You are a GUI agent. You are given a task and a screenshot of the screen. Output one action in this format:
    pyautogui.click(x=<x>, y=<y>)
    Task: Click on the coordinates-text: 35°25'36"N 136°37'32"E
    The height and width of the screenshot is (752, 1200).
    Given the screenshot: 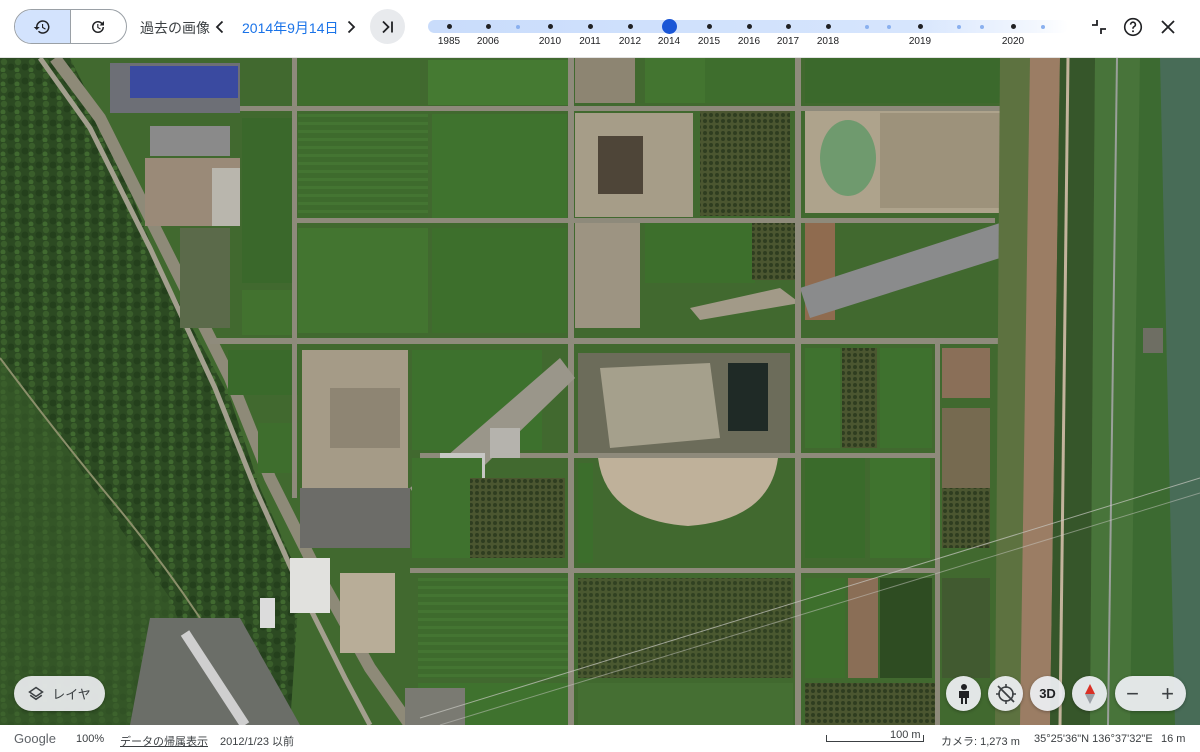 What is the action you would take?
    pyautogui.click(x=1093, y=739)
    